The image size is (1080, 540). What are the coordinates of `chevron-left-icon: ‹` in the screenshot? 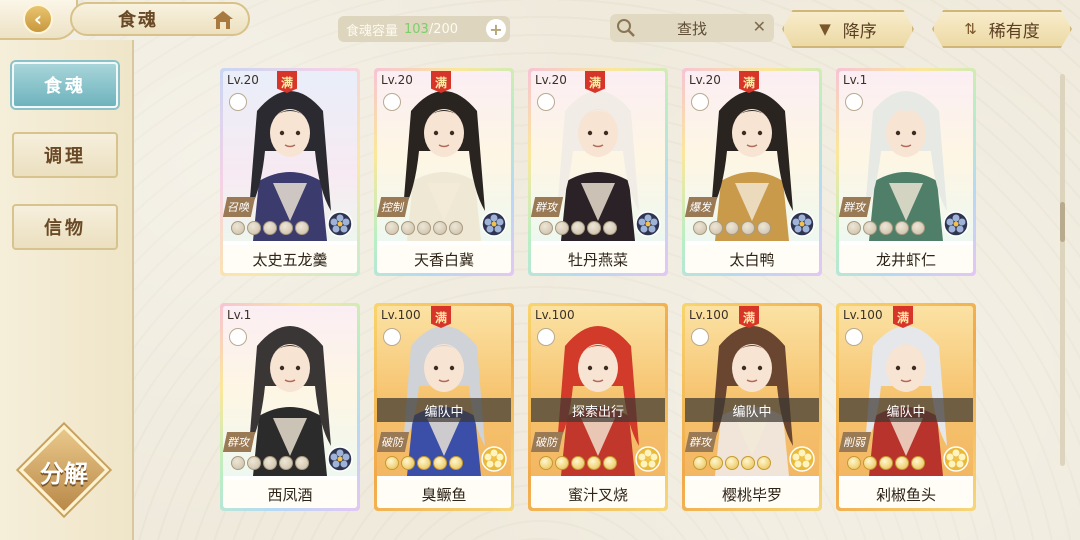 It's located at (38, 19).